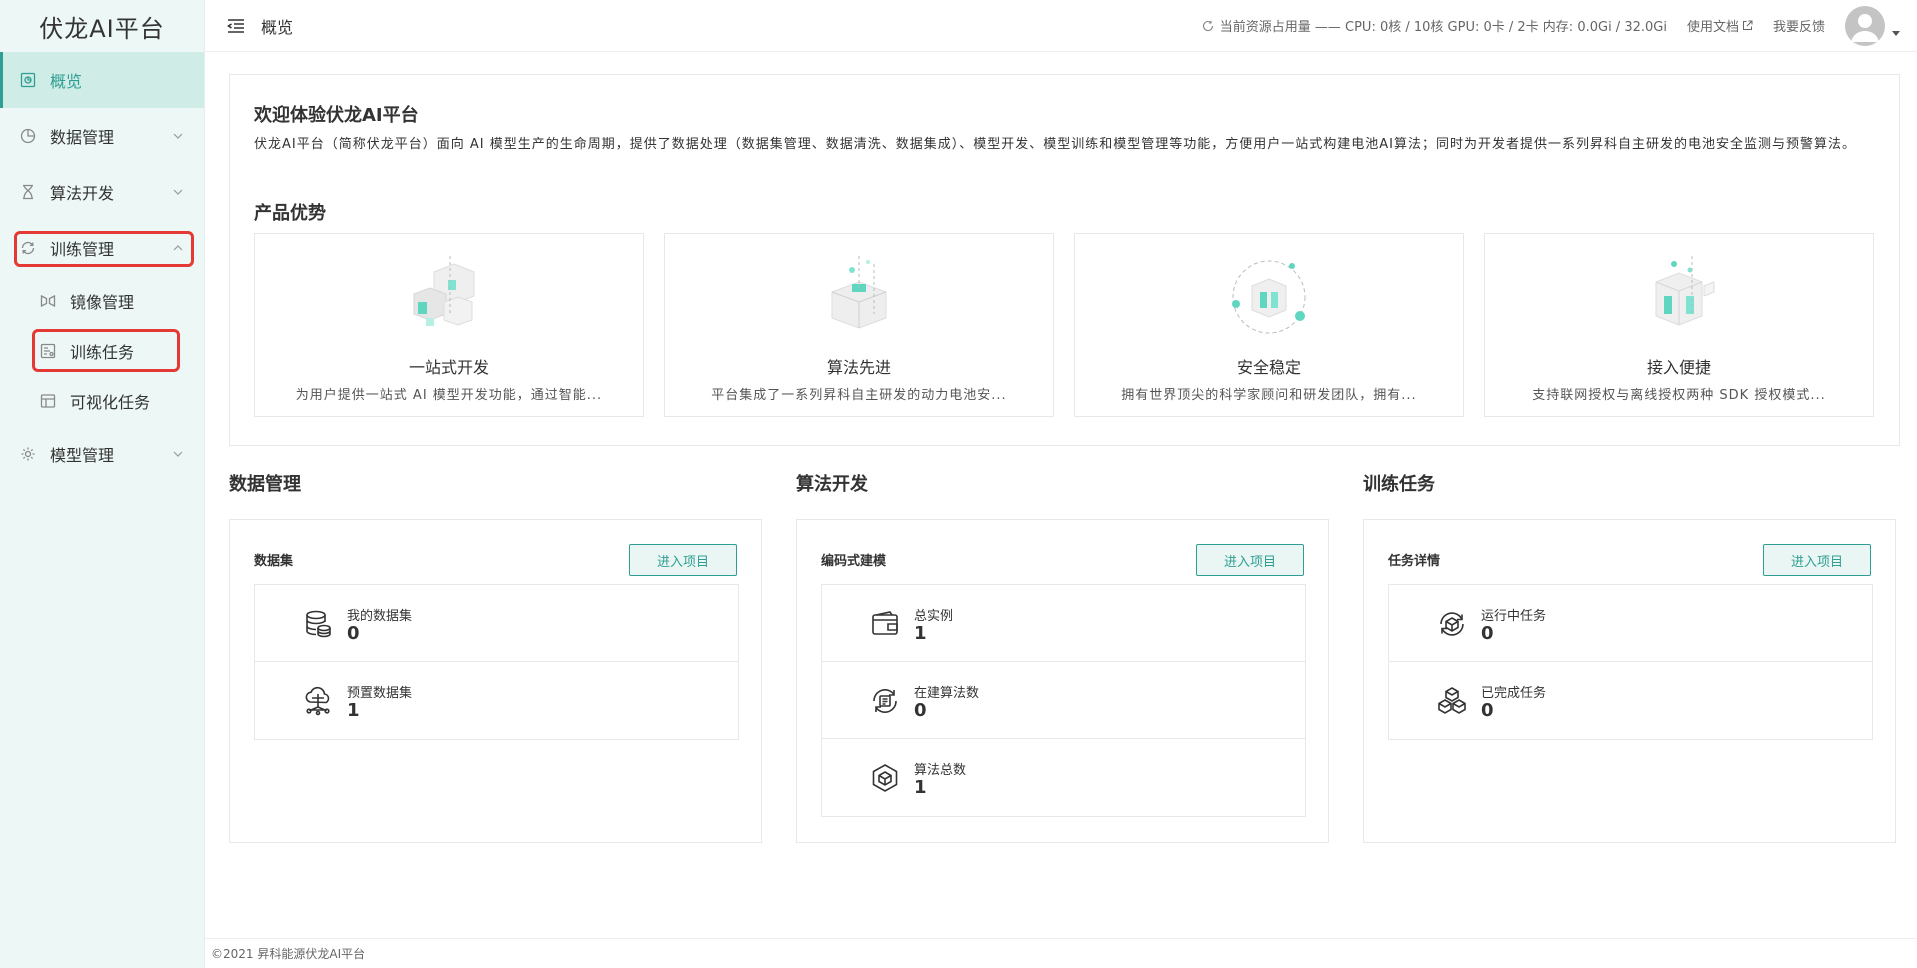  Describe the element at coordinates (102, 80) in the screenshot. I see `sidebar-item-overview: 概览` at that location.